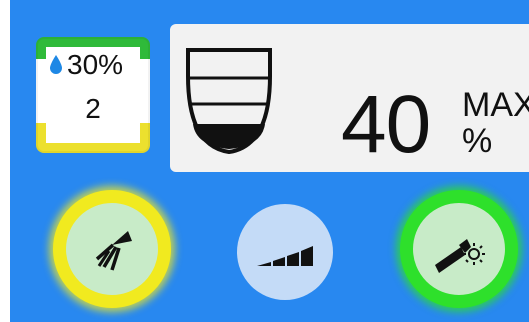  I want to click on handpiece-light-icon, so click(460, 256).